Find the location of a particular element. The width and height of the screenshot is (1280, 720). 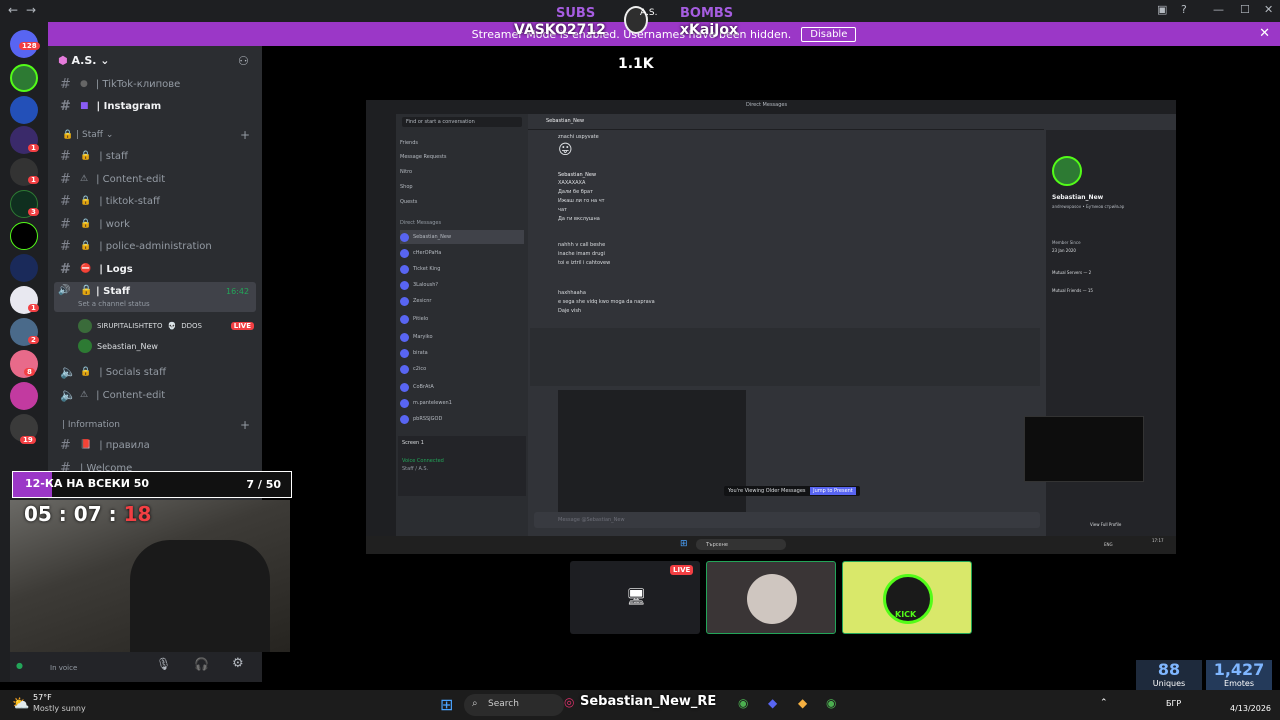

channel-label: | tiktok-staff is located at coordinates (129, 201).